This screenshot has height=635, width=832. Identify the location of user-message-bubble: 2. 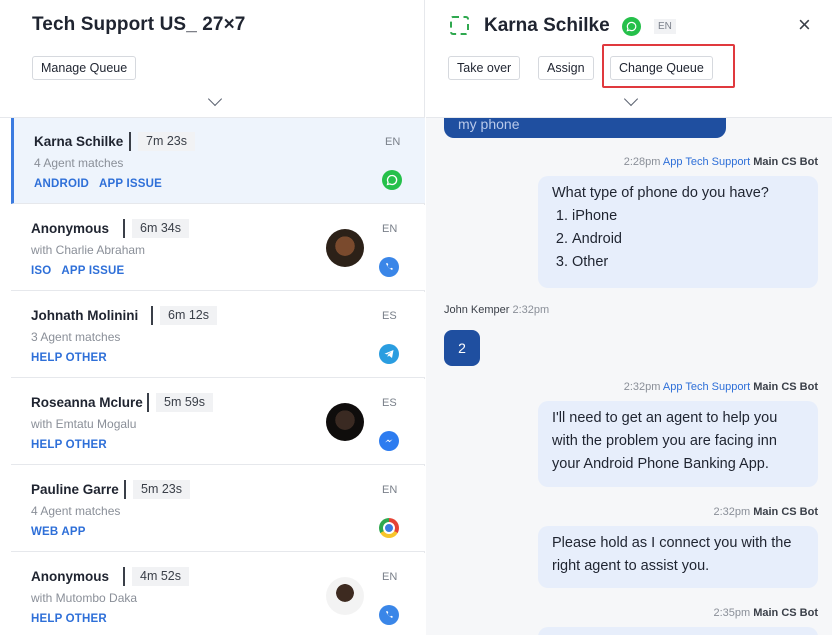
(462, 348).